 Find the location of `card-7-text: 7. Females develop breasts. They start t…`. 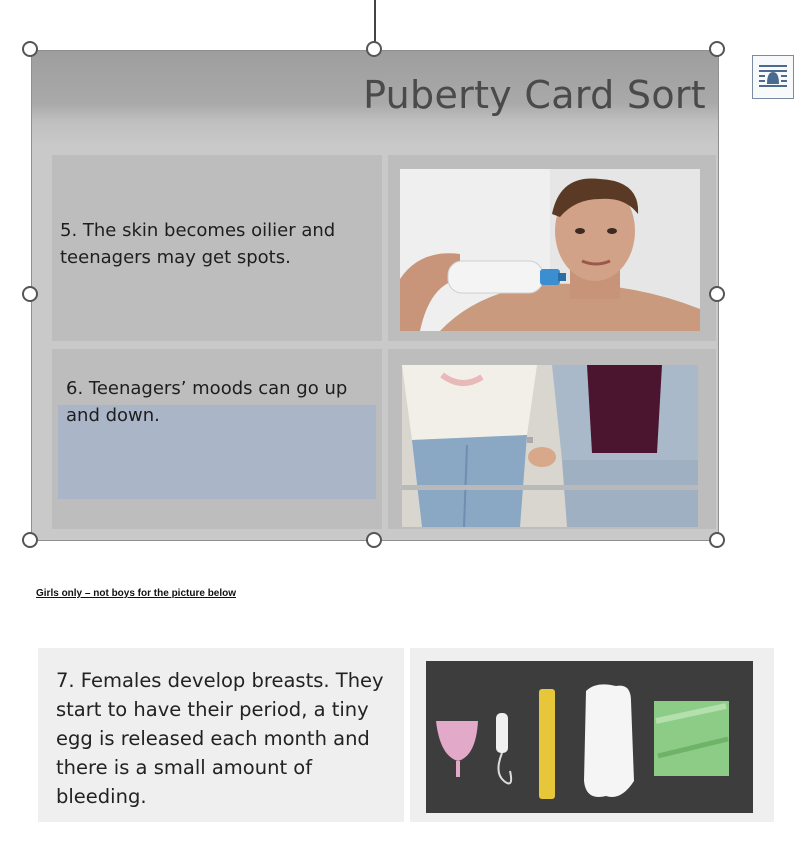

card-7-text: 7. Females develop breasts. They start t… is located at coordinates (220, 738).